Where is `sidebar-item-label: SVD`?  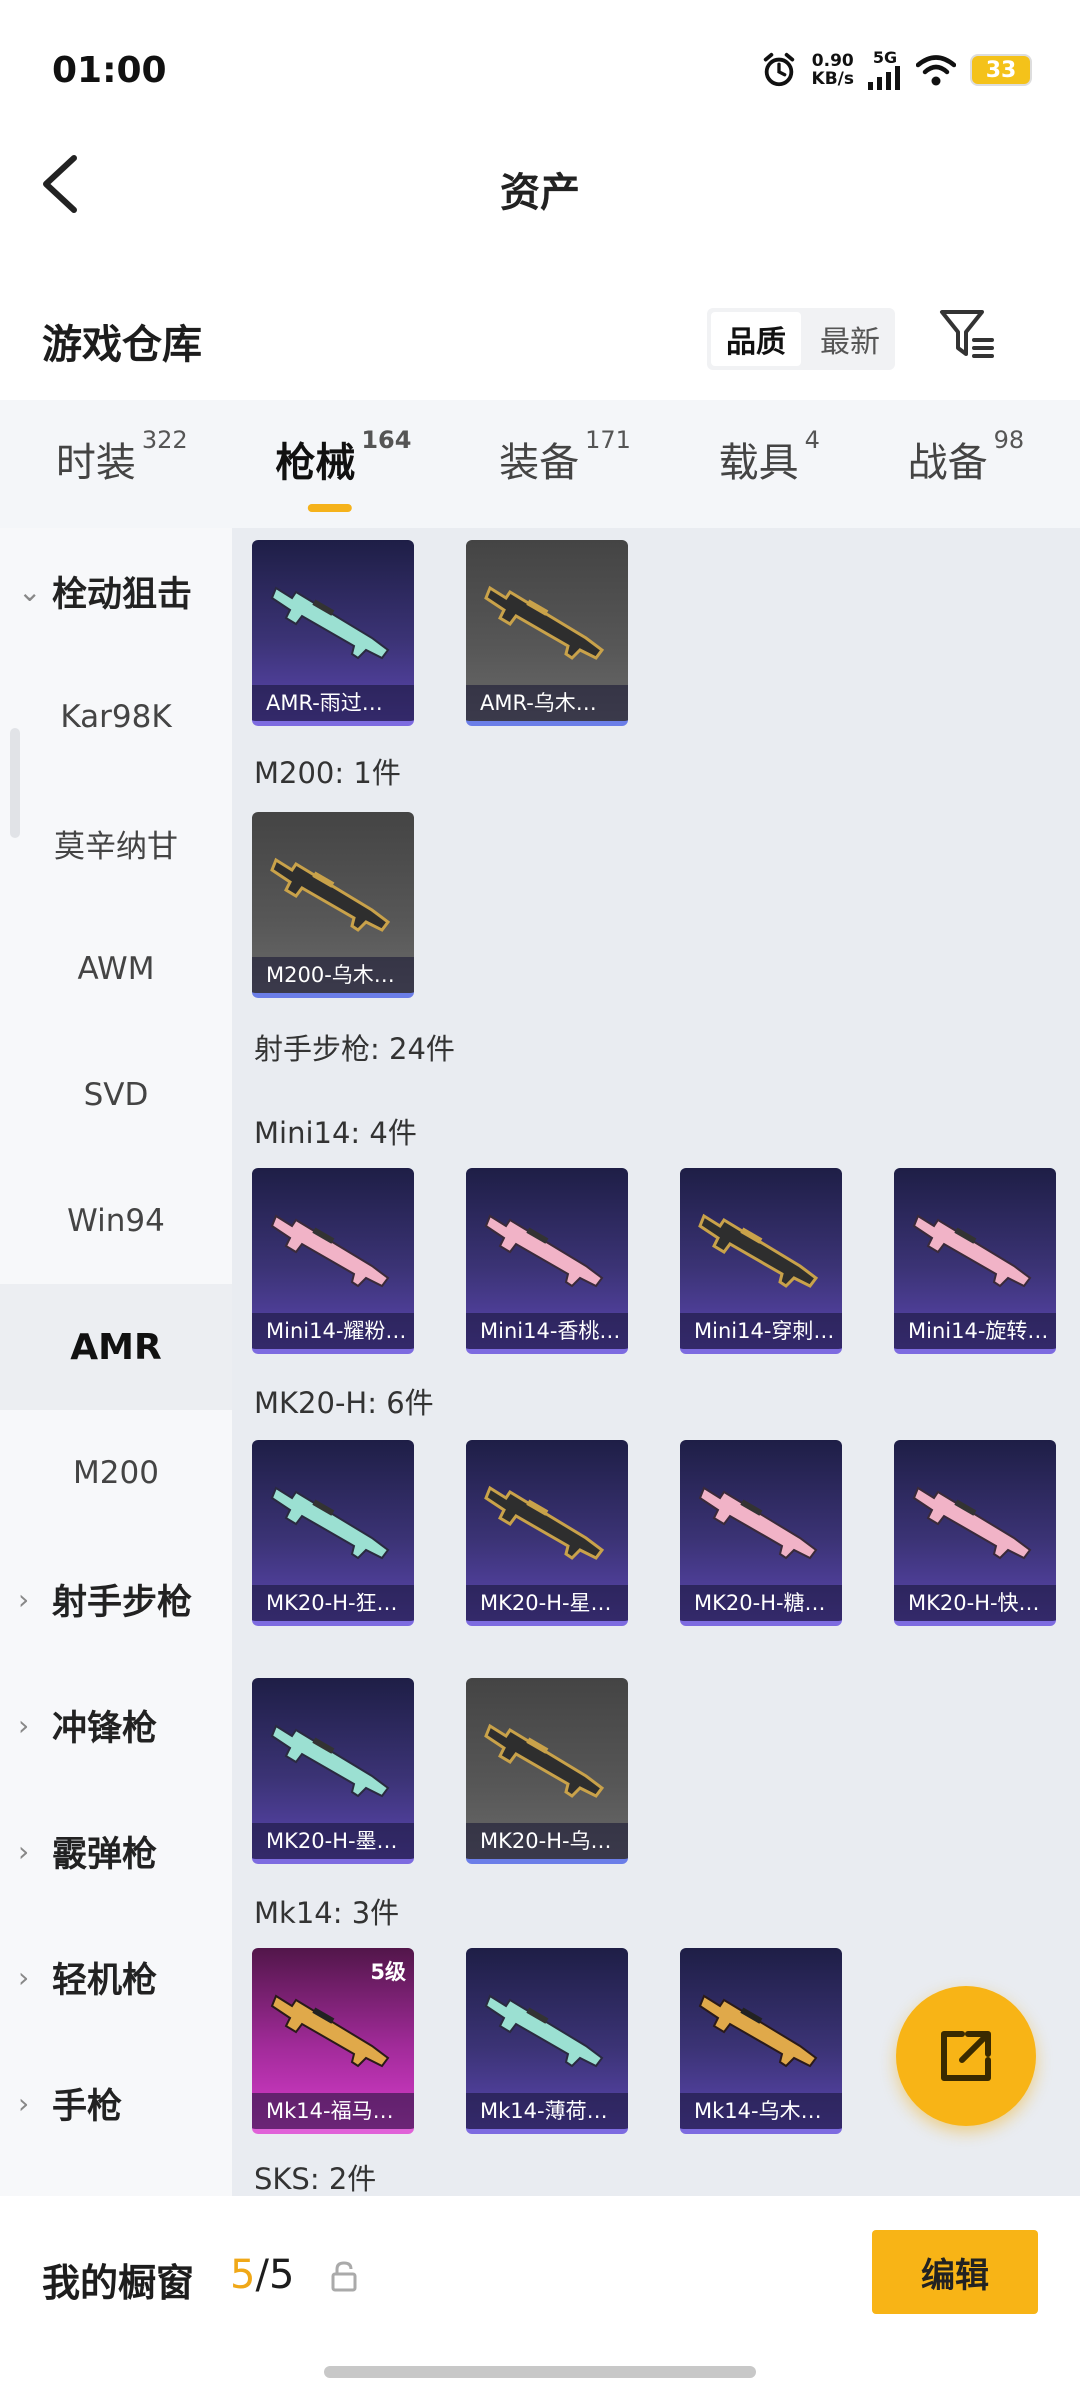
sidebar-item-label: SVD is located at coordinates (116, 1095).